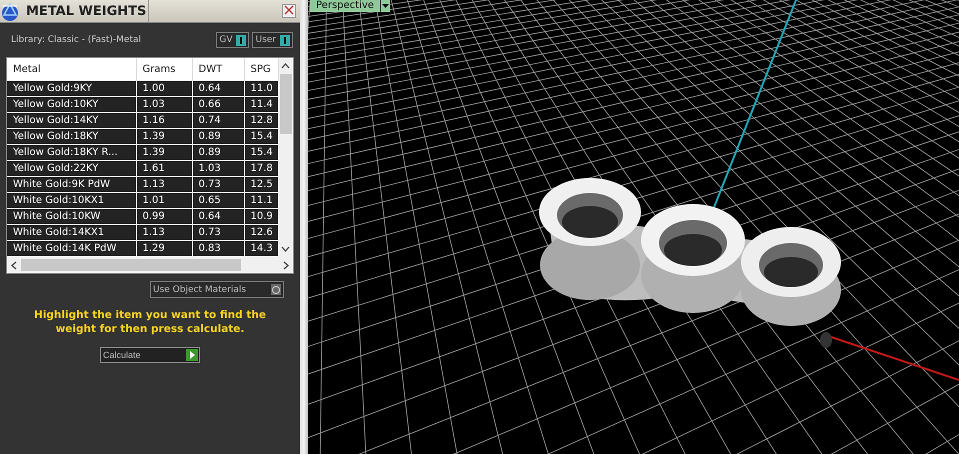 This screenshot has width=959, height=454. What do you see at coordinates (261, 168) in the screenshot?
I see `table-cell: 17.8` at bounding box center [261, 168].